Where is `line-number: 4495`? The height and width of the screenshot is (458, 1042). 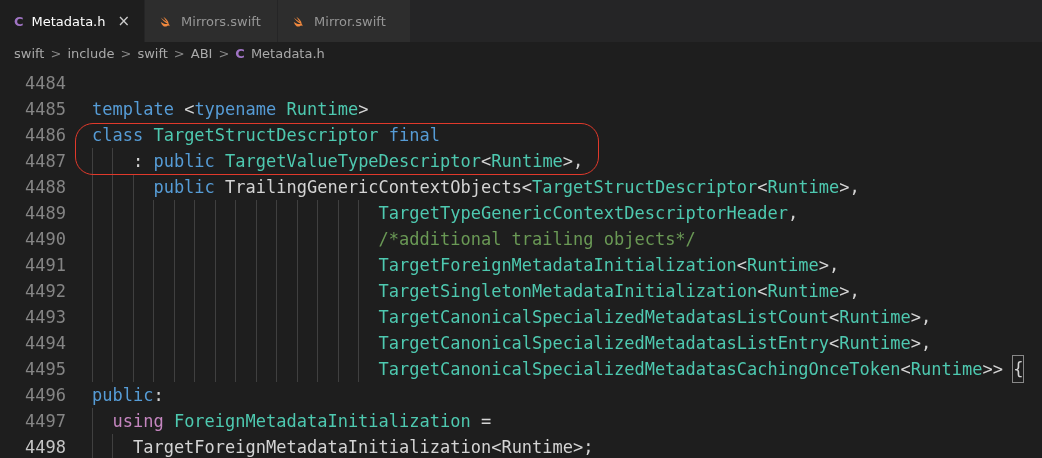 line-number: 4495 is located at coordinates (45, 369).